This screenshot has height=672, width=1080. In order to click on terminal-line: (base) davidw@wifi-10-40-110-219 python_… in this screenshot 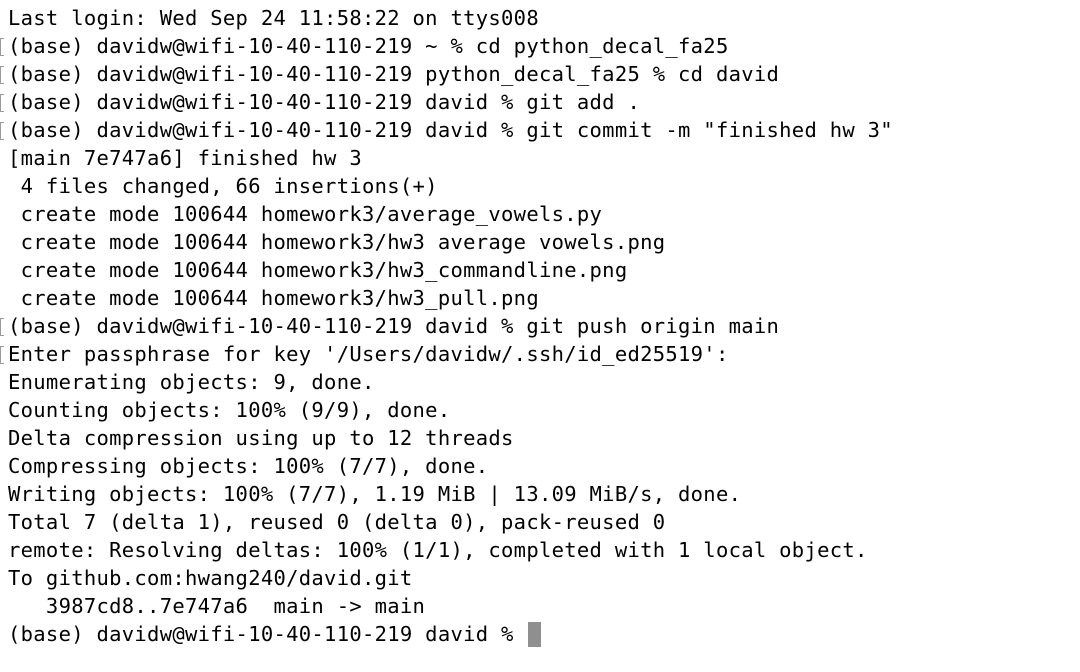, I will do `click(540, 74)`.